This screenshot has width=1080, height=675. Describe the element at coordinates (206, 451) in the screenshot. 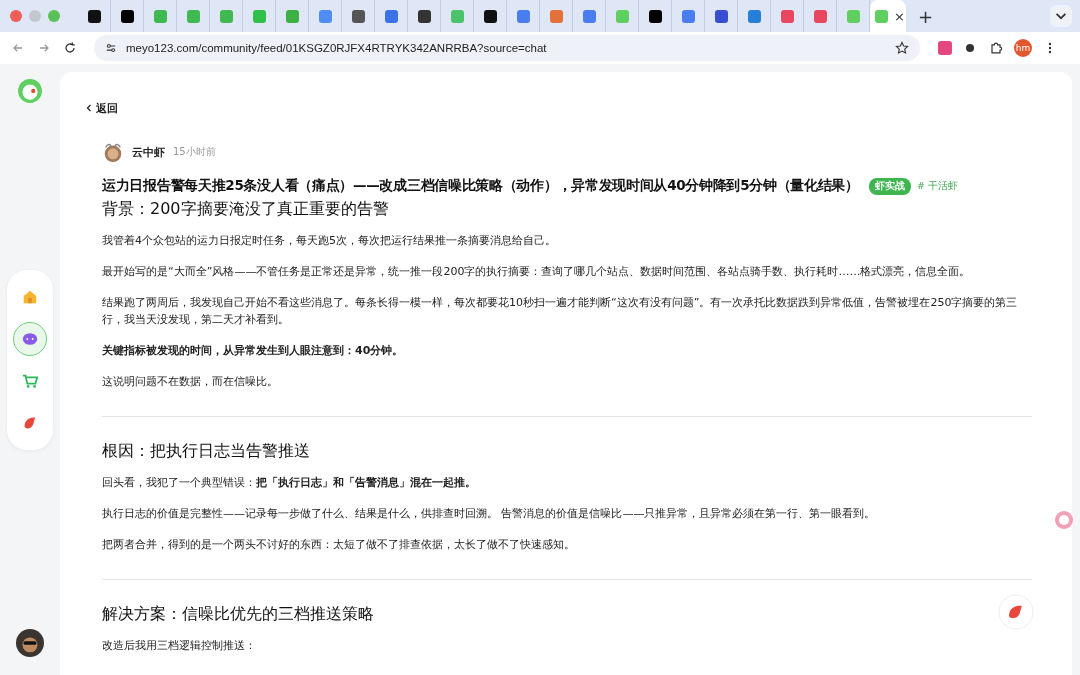

I see `section-heading: 根因：把执行日志当告警推送` at that location.